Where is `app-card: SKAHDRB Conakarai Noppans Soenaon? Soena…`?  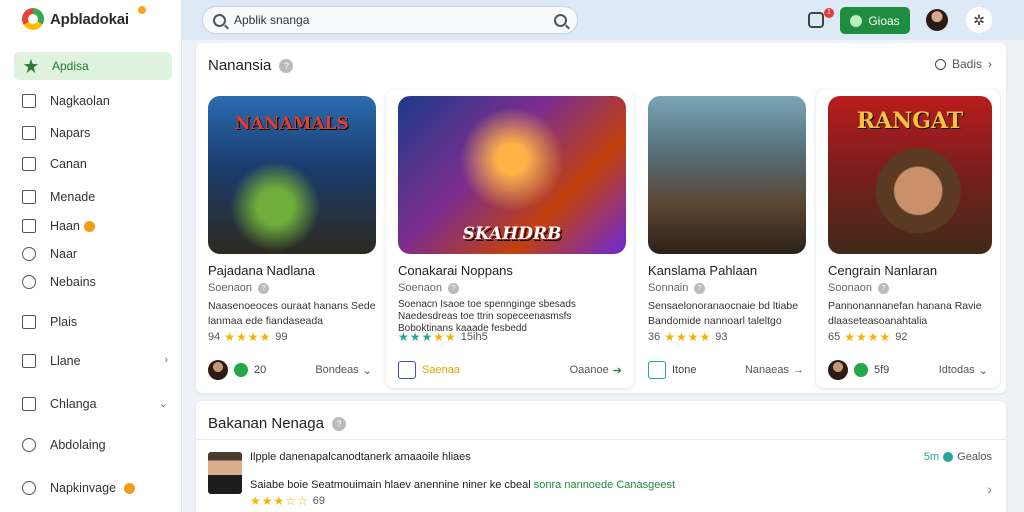 app-card: SKAHDRB Conakarai Noppans Soenaon? Soena… is located at coordinates (510, 239).